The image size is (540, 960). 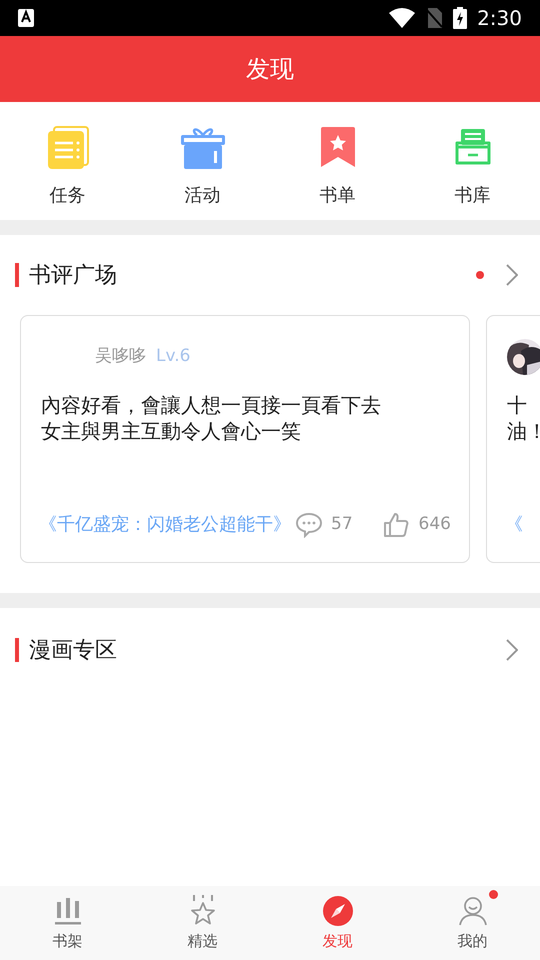 I want to click on comment-icon, so click(x=309, y=525).